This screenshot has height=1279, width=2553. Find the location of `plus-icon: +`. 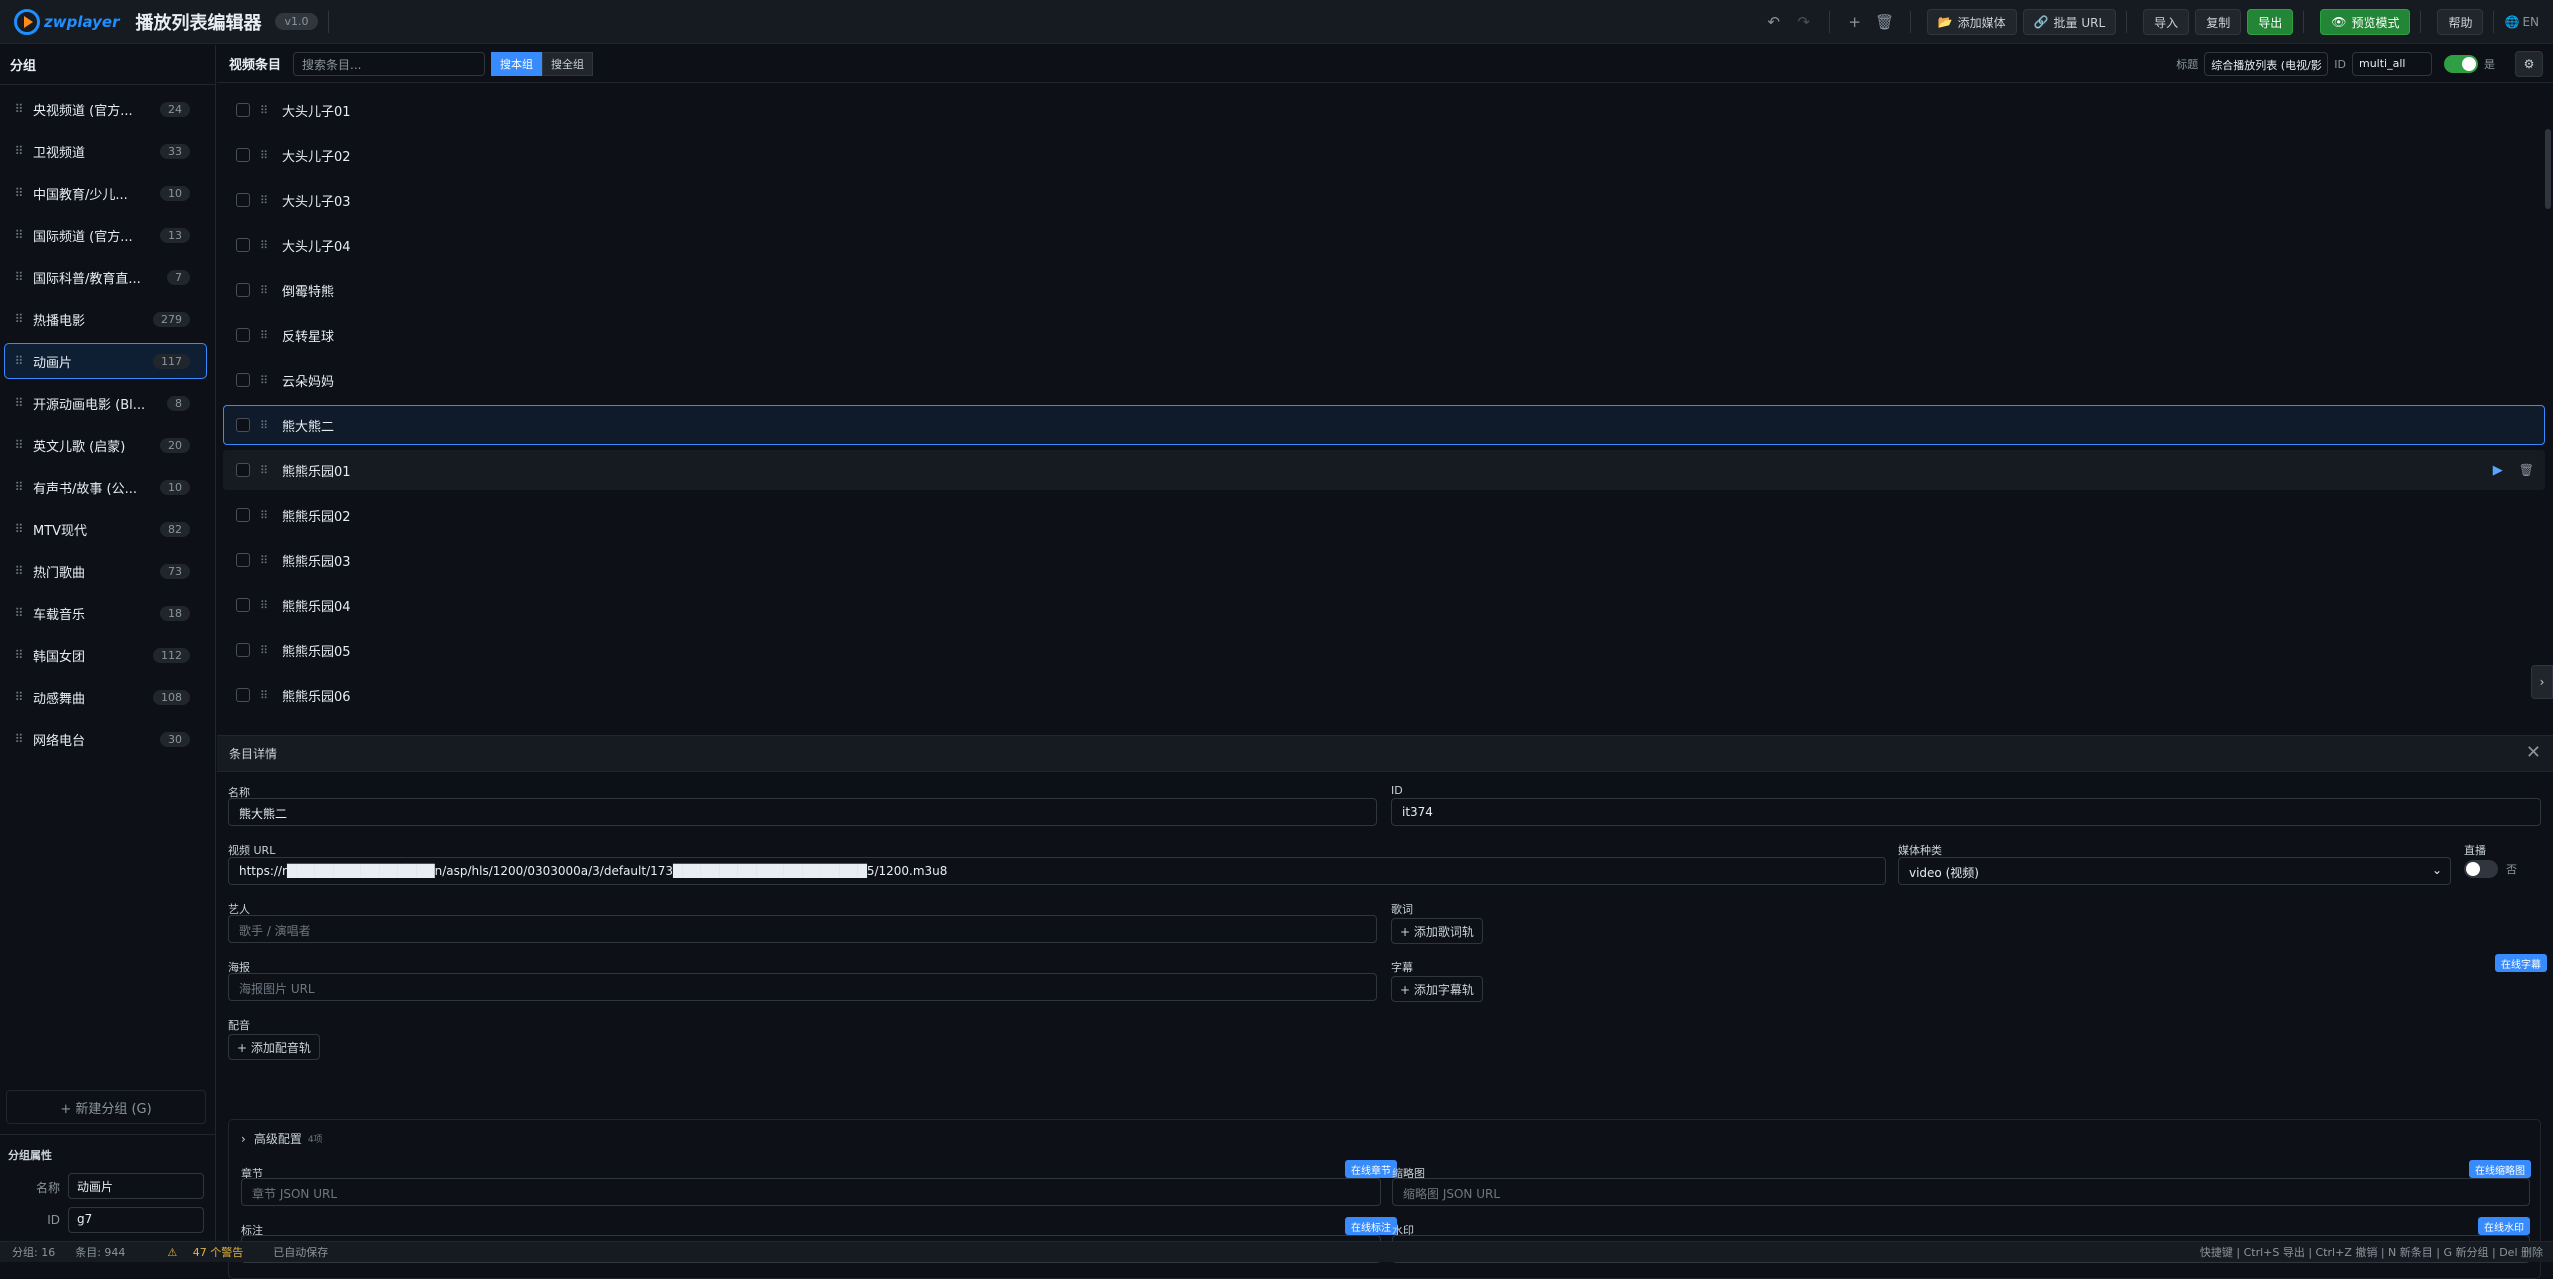

plus-icon: + is located at coordinates (1855, 22).